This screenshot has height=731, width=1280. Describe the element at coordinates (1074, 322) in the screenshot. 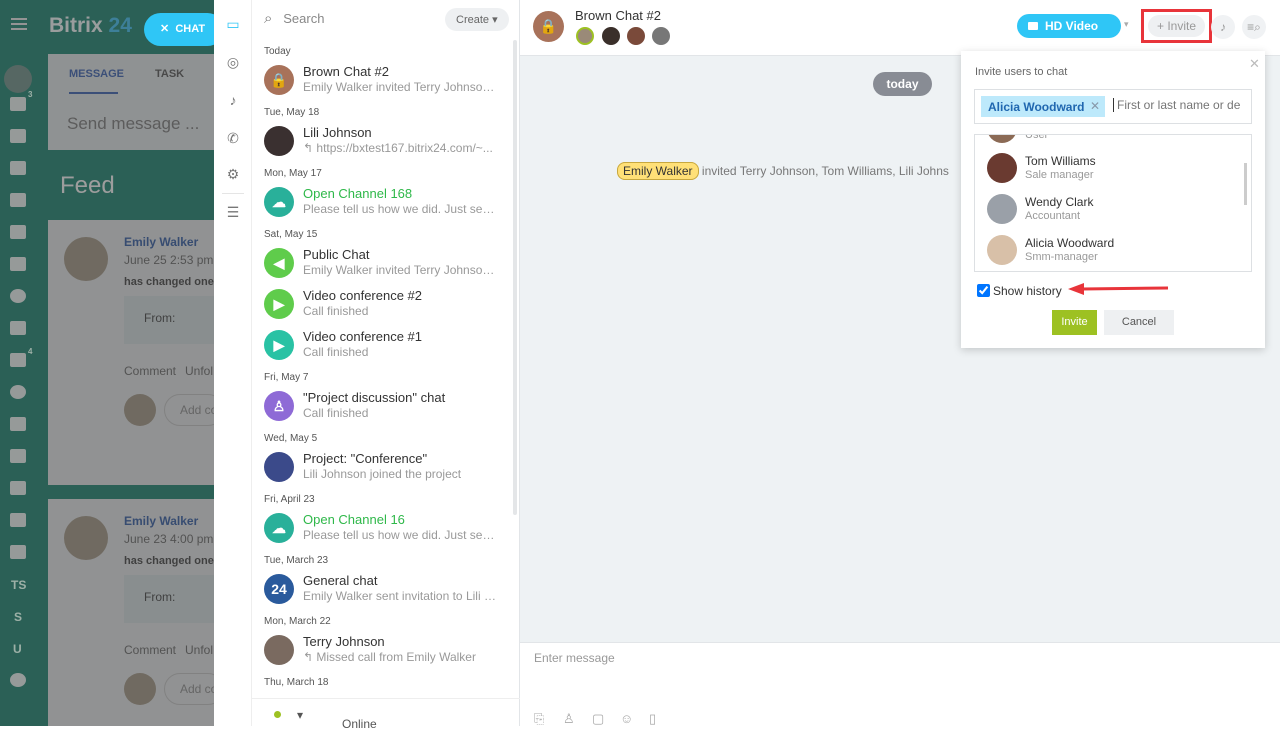

I see `invite-submit-button: Invite` at that location.